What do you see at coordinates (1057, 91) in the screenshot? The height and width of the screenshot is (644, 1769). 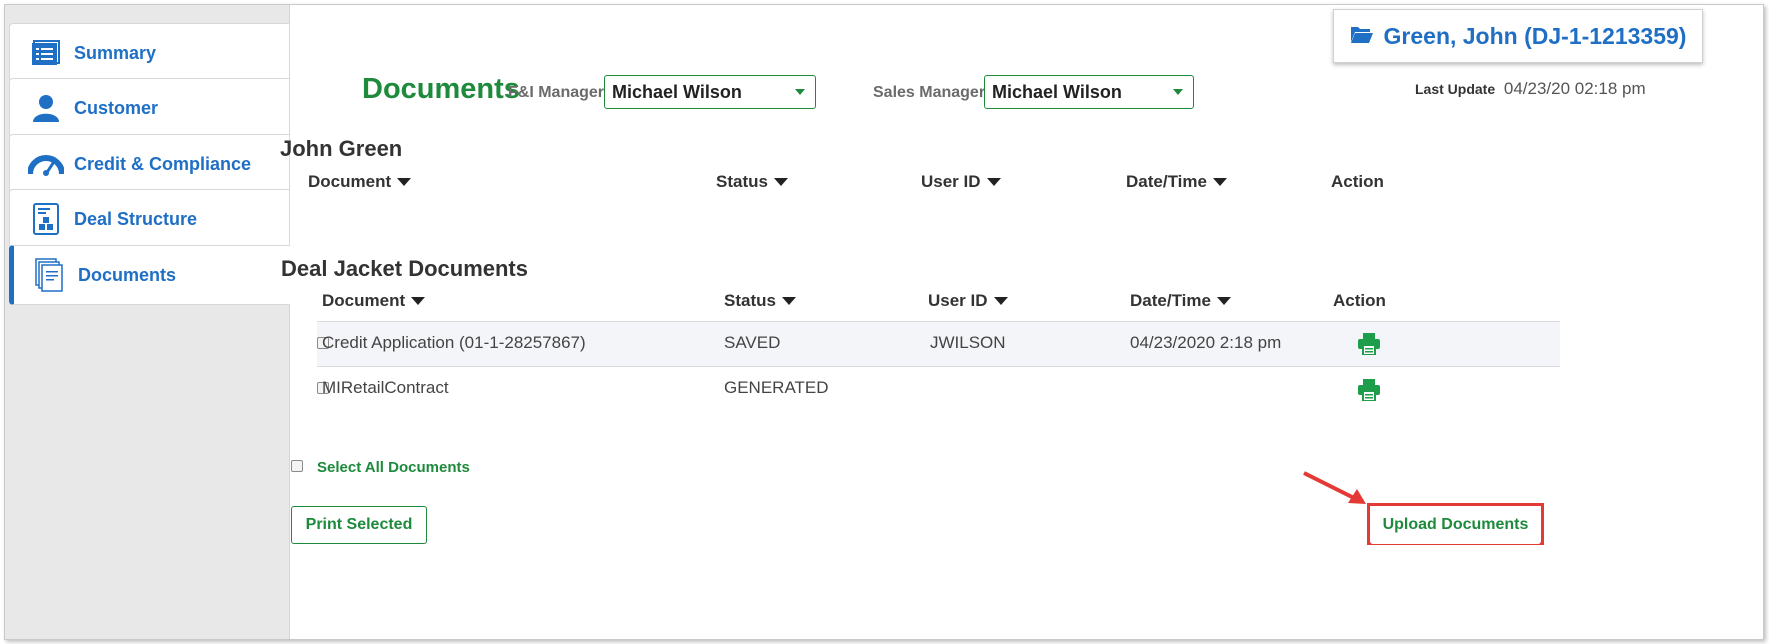 I see `sales-manager-value: Michael Wilson` at bounding box center [1057, 91].